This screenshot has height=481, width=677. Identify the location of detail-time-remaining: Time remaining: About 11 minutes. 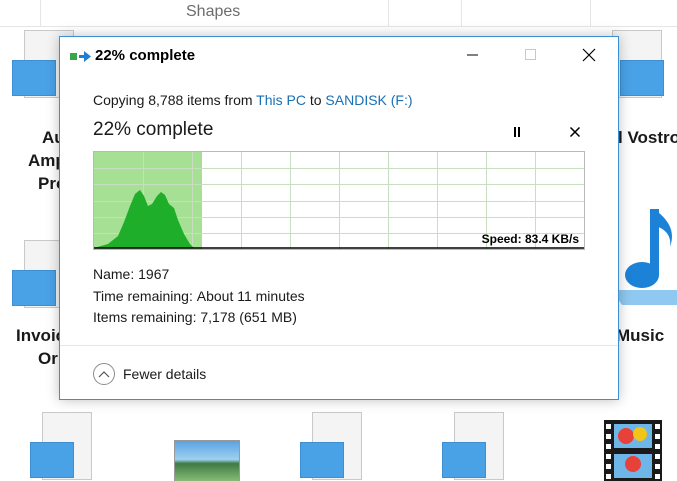
(199, 296).